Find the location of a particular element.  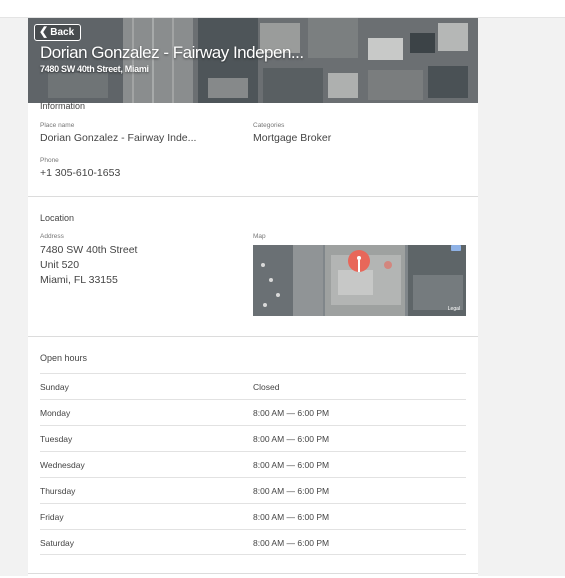

chevron-left-icon: ❮ is located at coordinates (44, 32).